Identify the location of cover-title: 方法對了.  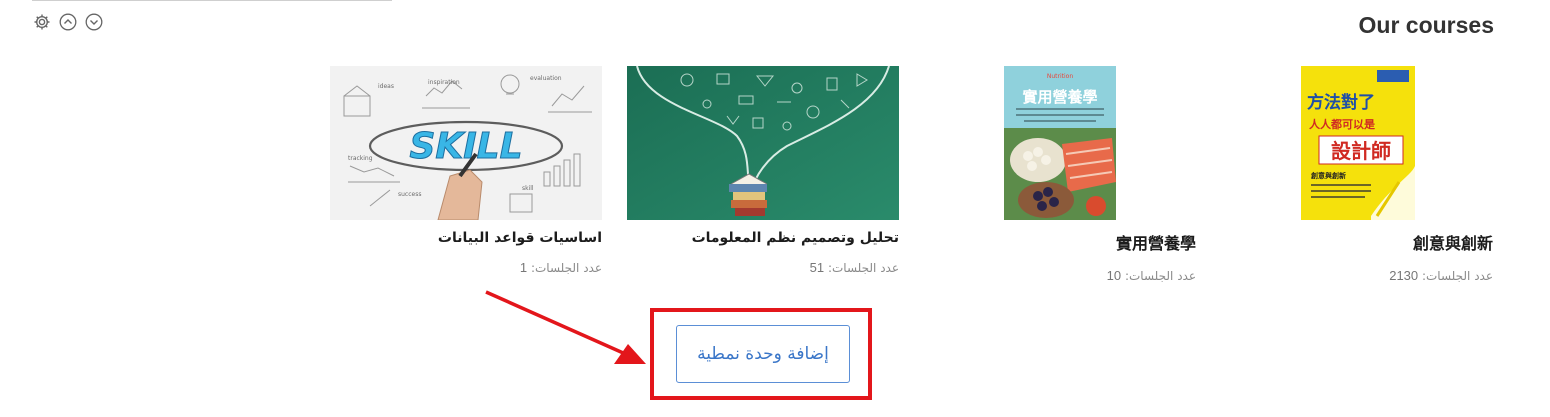
(1341, 102).